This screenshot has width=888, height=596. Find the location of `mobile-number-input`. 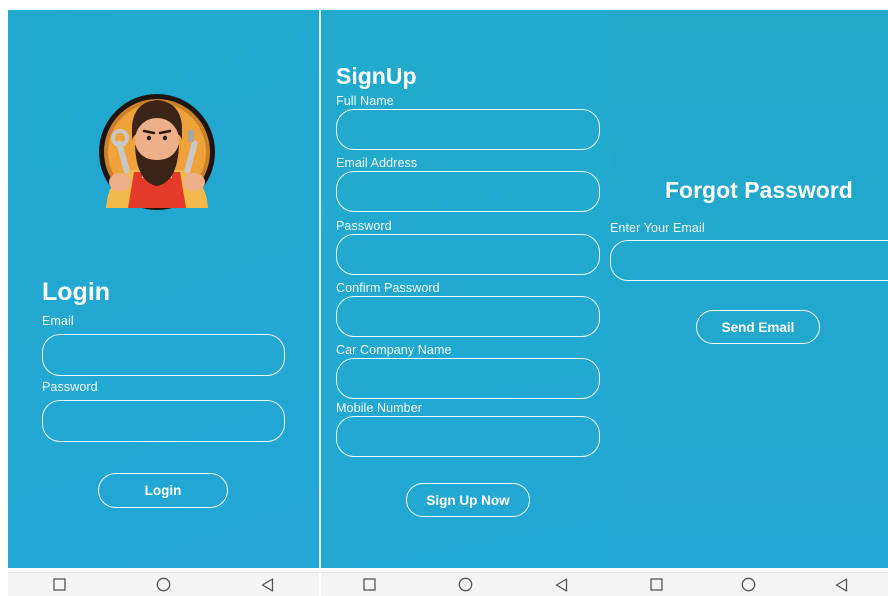

mobile-number-input is located at coordinates (468, 436).